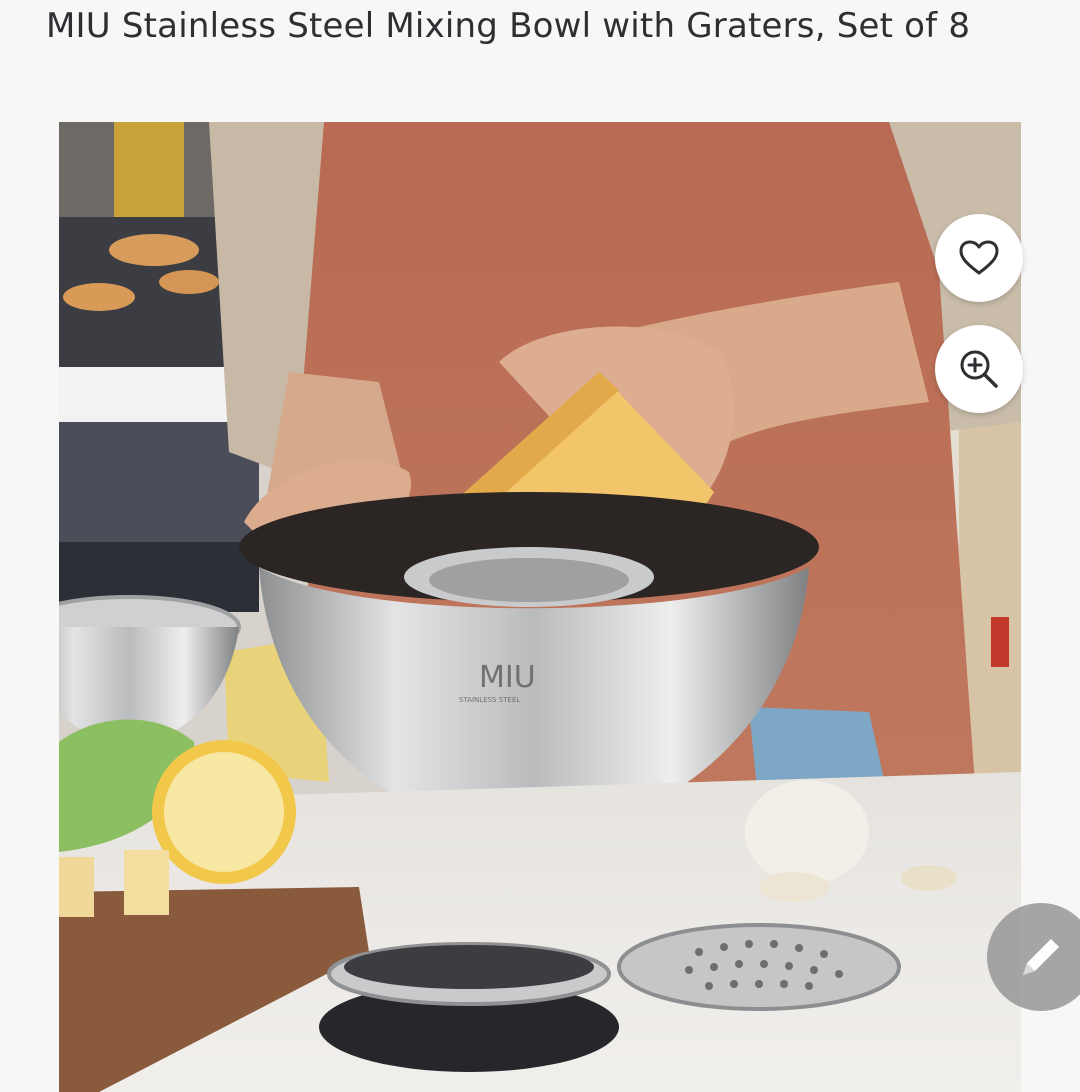 The height and width of the screenshot is (1092, 1080). What do you see at coordinates (1041, 957) in the screenshot?
I see `pencil-icon` at bounding box center [1041, 957].